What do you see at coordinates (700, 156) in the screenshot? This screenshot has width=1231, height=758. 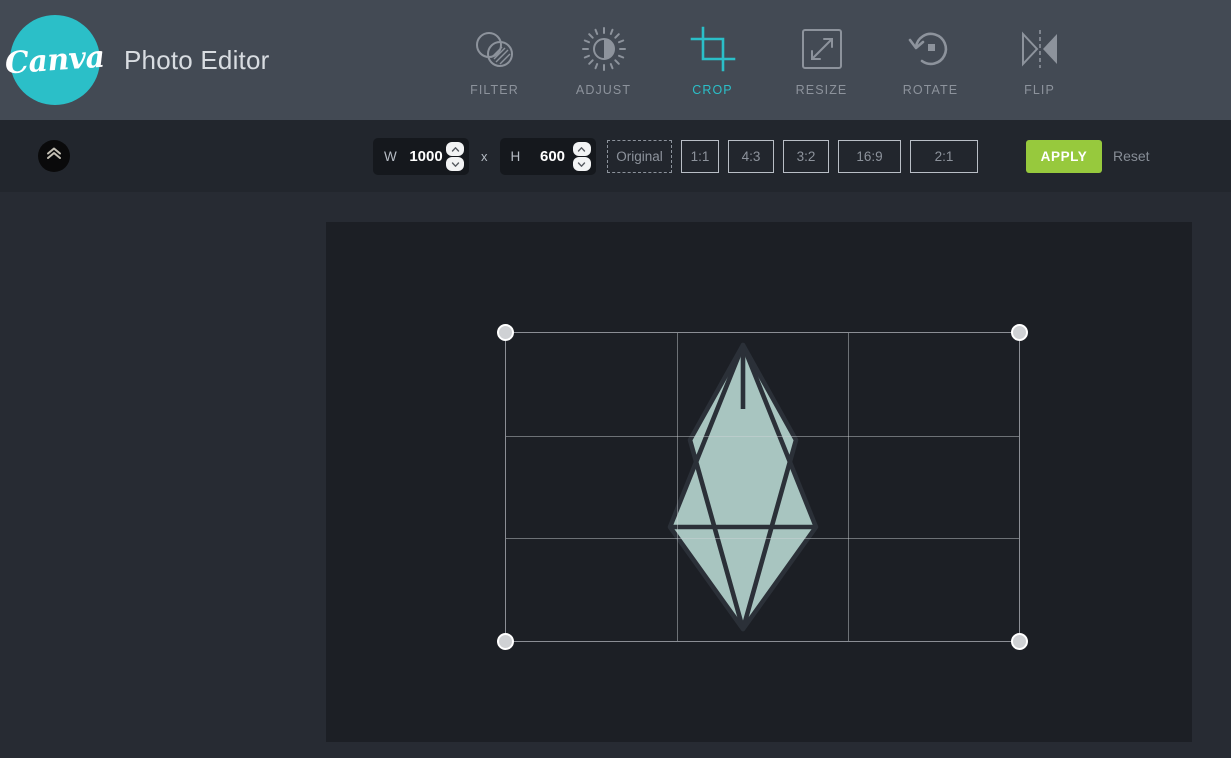 I see `ratio-1-1: 1:1` at bounding box center [700, 156].